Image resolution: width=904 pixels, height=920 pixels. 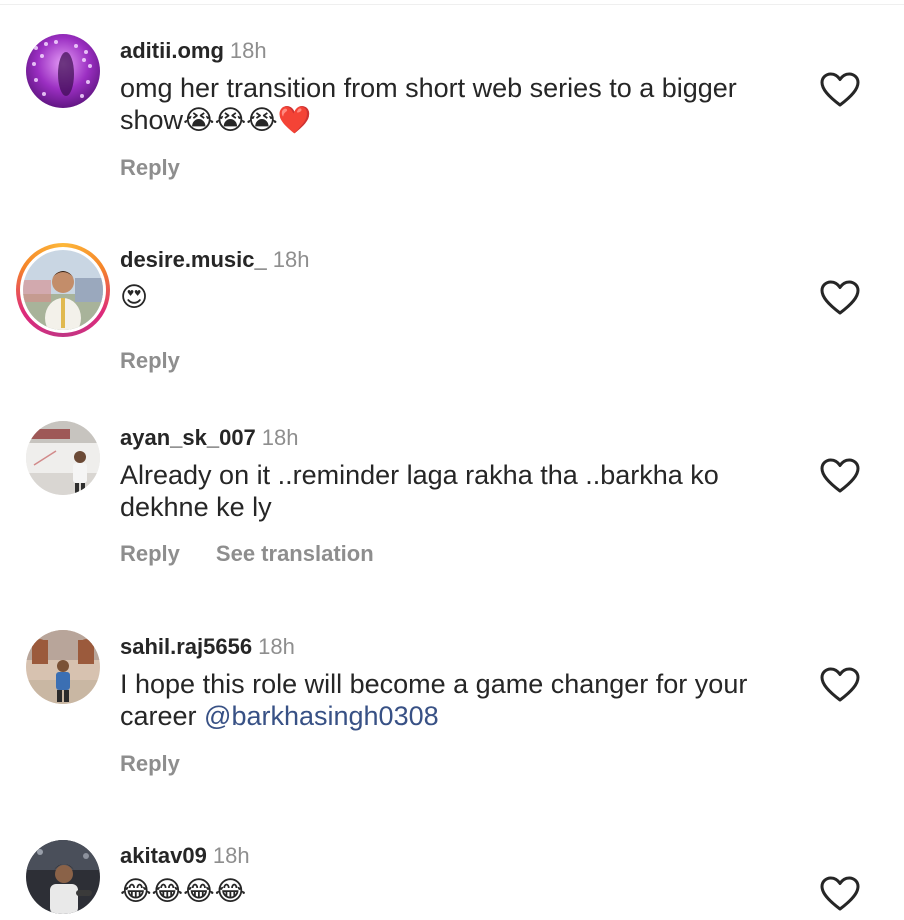 I want to click on emoji-reactions: 😭😭😭❤️, so click(x=247, y=120).